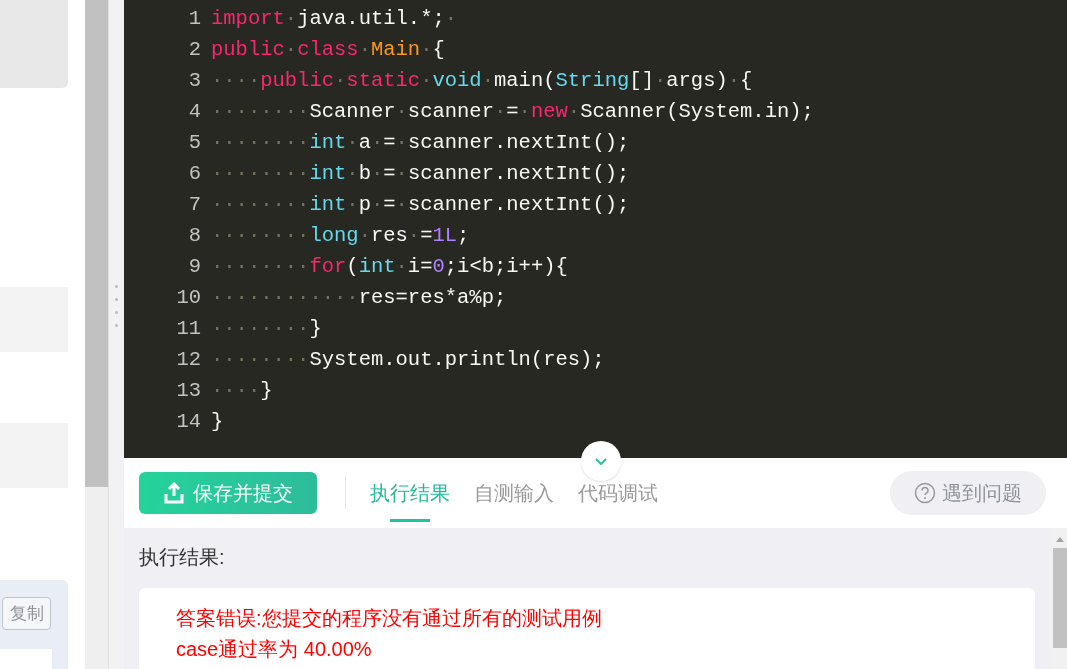 This screenshot has height=669, width=1067. Describe the element at coordinates (194, 81) in the screenshot. I see `line-number: 3` at that location.